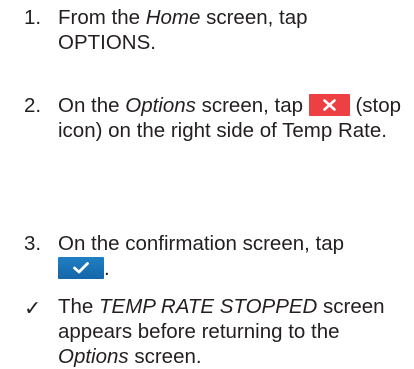 The image size is (414, 369). What do you see at coordinates (33, 17) in the screenshot?
I see `step-number: 1.` at bounding box center [33, 17].